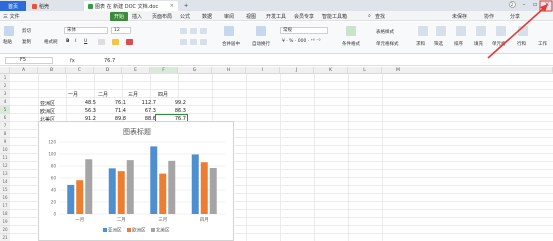 This screenshot has height=241, width=553. Describe the element at coordinates (501, 31) in the screenshot. I see `cell-icon` at that location.